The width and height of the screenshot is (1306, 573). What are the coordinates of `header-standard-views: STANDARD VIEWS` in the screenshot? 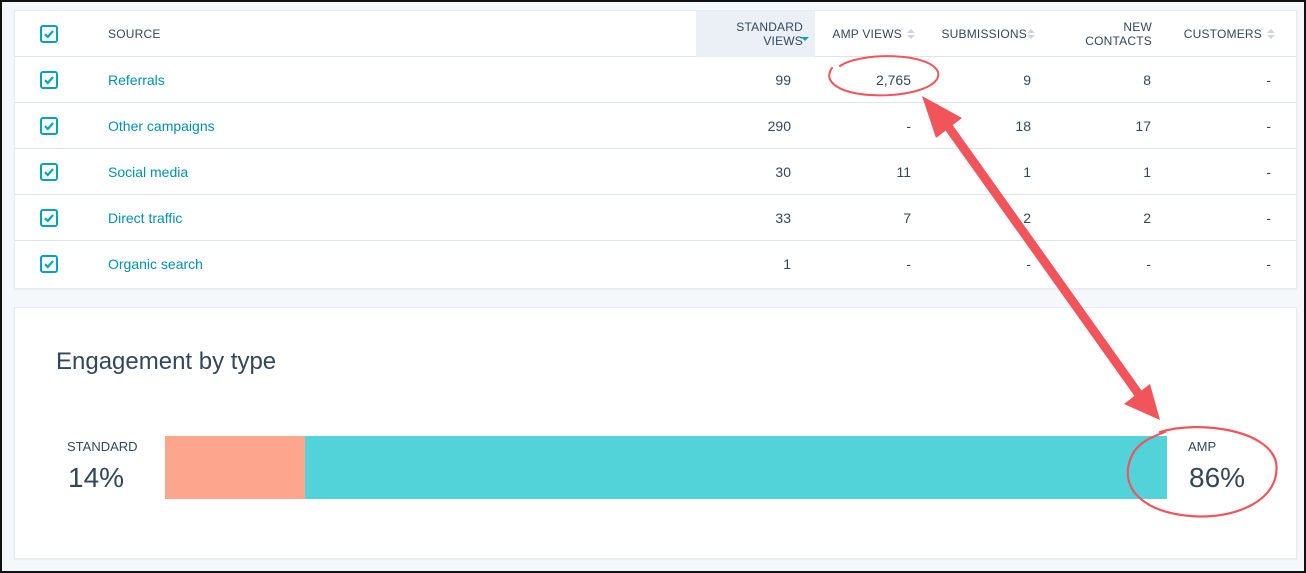 It's located at (752, 34).